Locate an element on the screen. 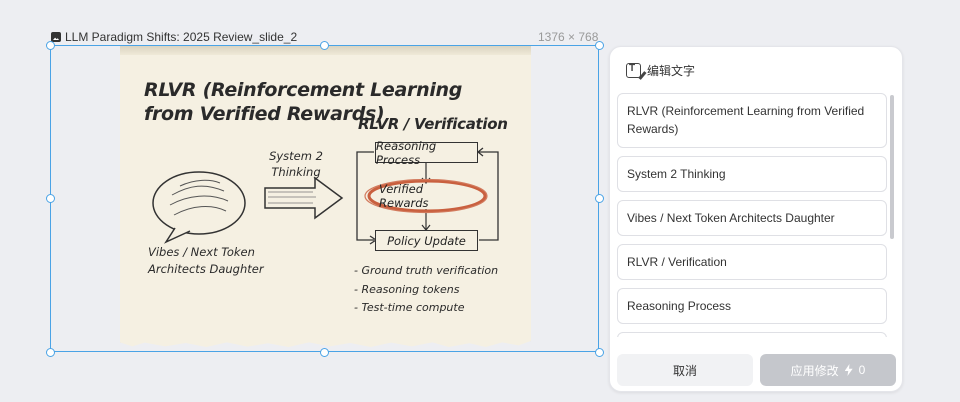 The height and width of the screenshot is (402, 960). panel-header: 编辑文字 is located at coordinates (660, 70).